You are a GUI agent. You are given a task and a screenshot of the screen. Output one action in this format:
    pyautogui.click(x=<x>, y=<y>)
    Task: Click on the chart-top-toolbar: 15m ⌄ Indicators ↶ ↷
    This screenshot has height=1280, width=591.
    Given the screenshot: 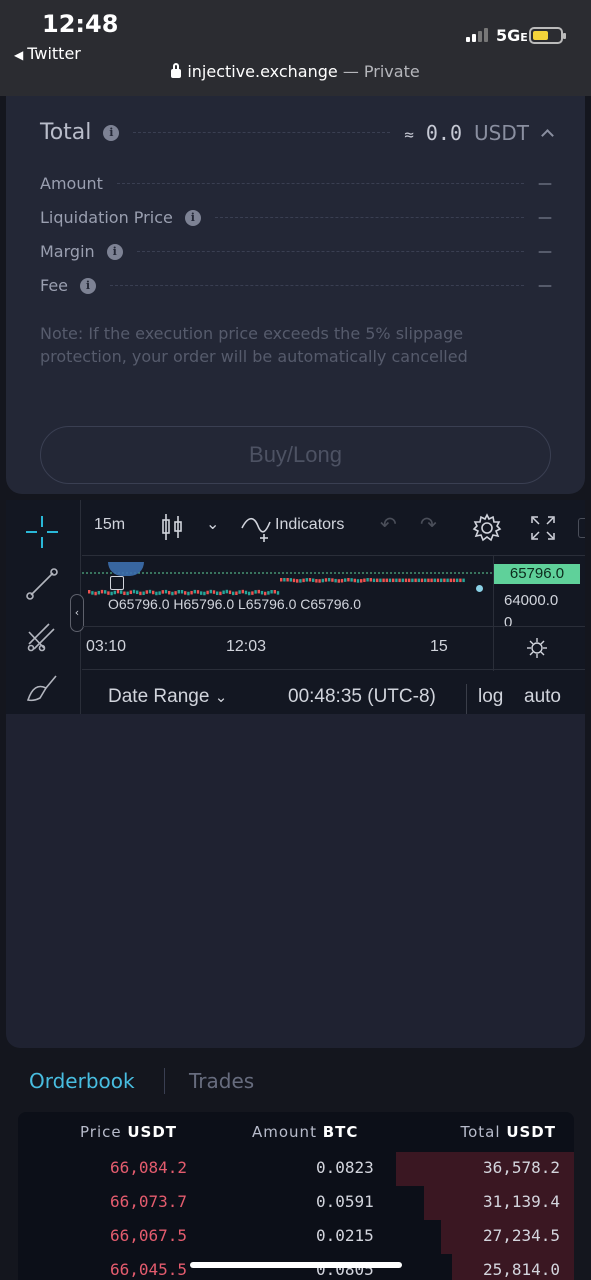 What is the action you would take?
    pyautogui.click(x=333, y=528)
    